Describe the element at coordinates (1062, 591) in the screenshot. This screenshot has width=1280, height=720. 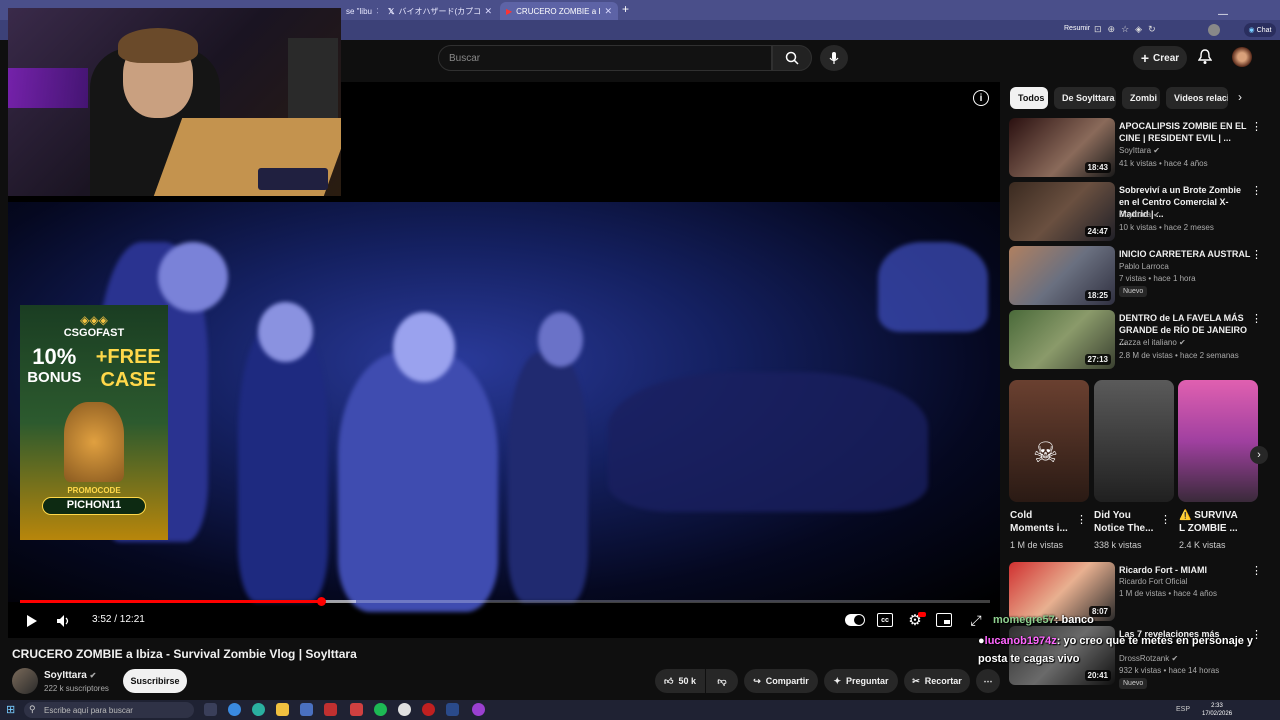
I see `video-thumbnail: 8:07` at that location.